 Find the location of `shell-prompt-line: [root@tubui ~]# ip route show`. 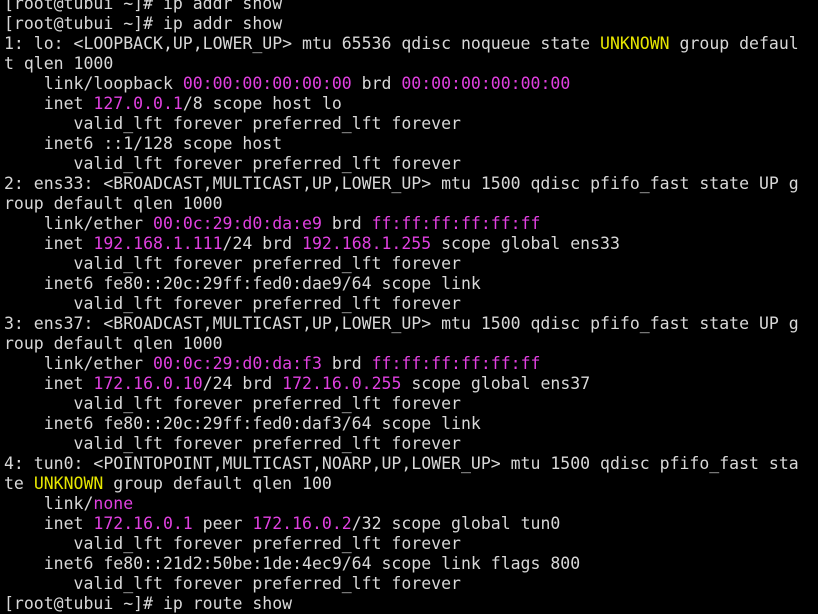

shell-prompt-line: [root@tubui ~]# ip route show is located at coordinates (410, 604).